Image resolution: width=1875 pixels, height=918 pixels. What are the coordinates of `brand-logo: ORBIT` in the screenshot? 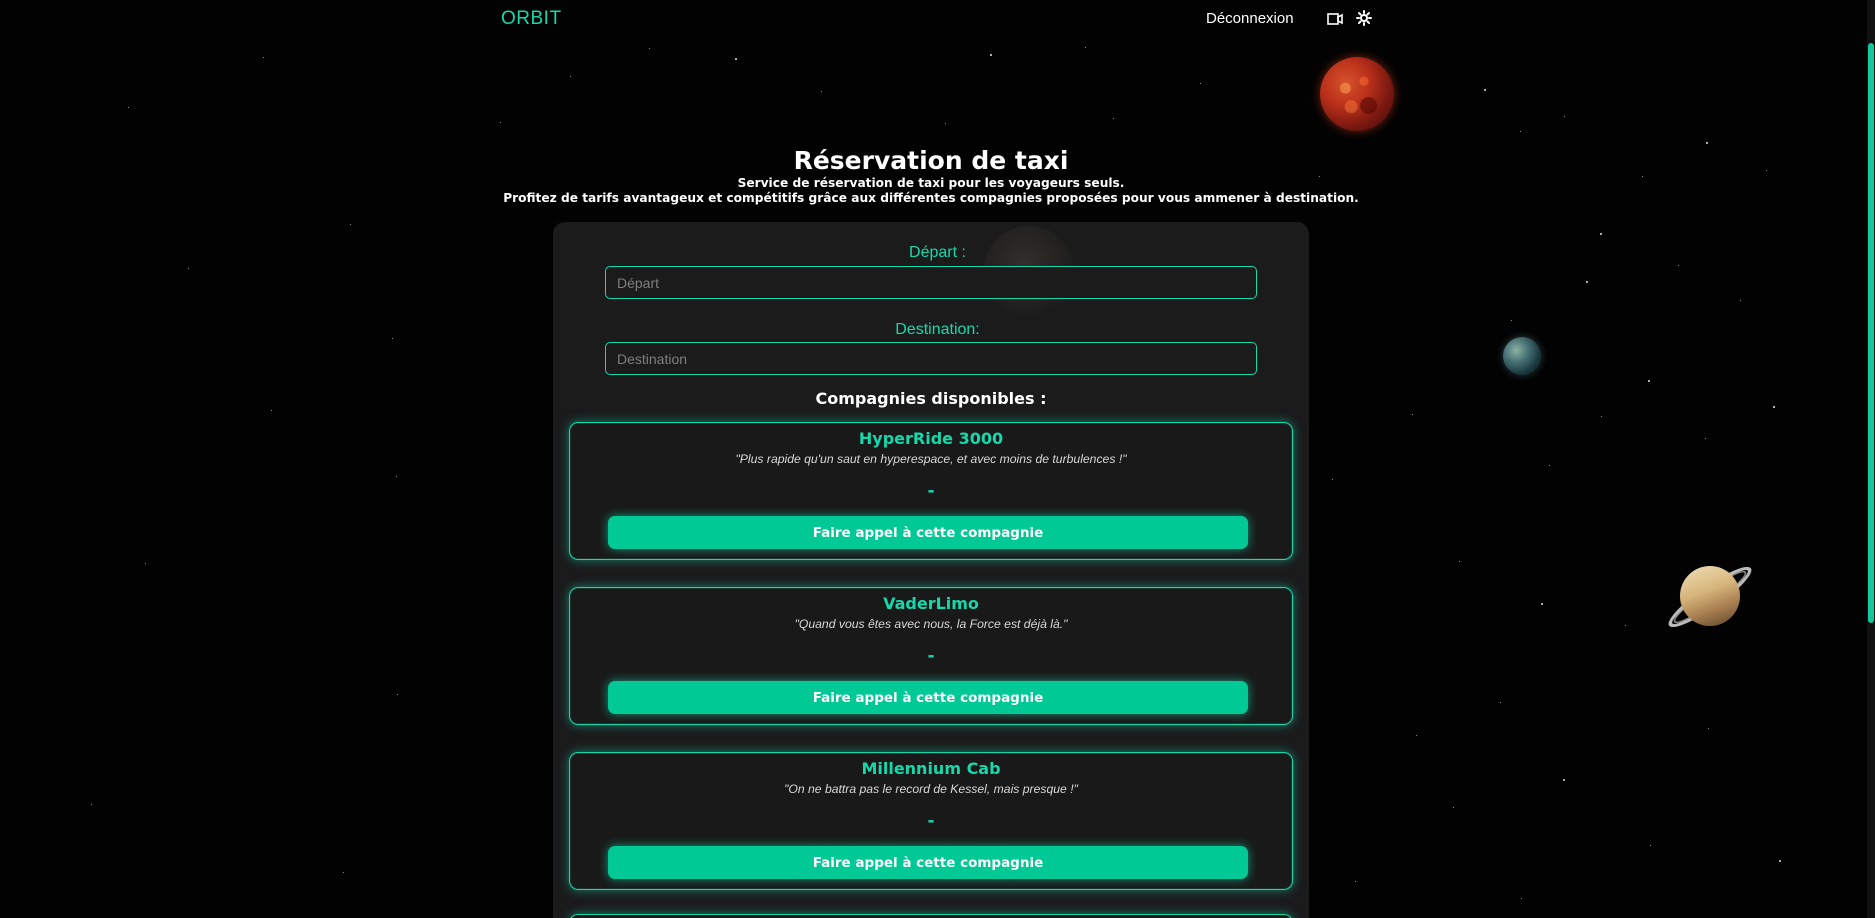 It's located at (531, 19).